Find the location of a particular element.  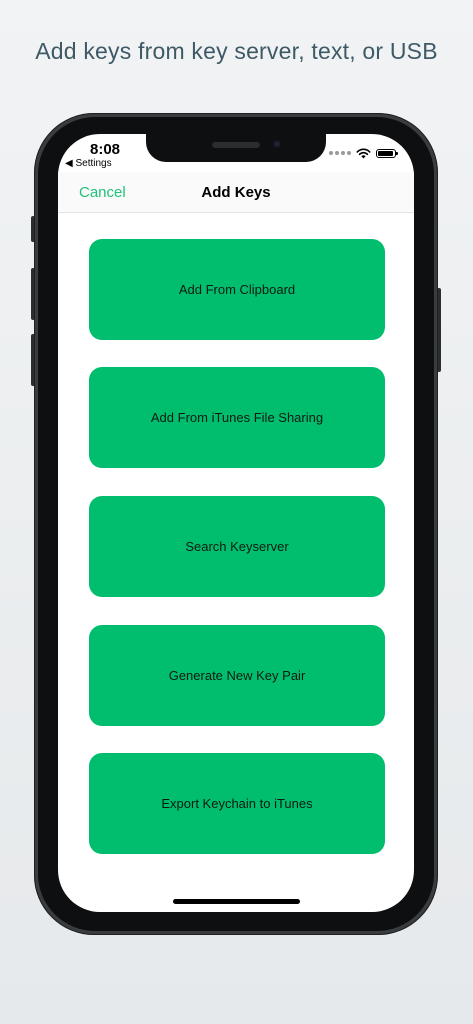

signal-dots-icon is located at coordinates (340, 153).